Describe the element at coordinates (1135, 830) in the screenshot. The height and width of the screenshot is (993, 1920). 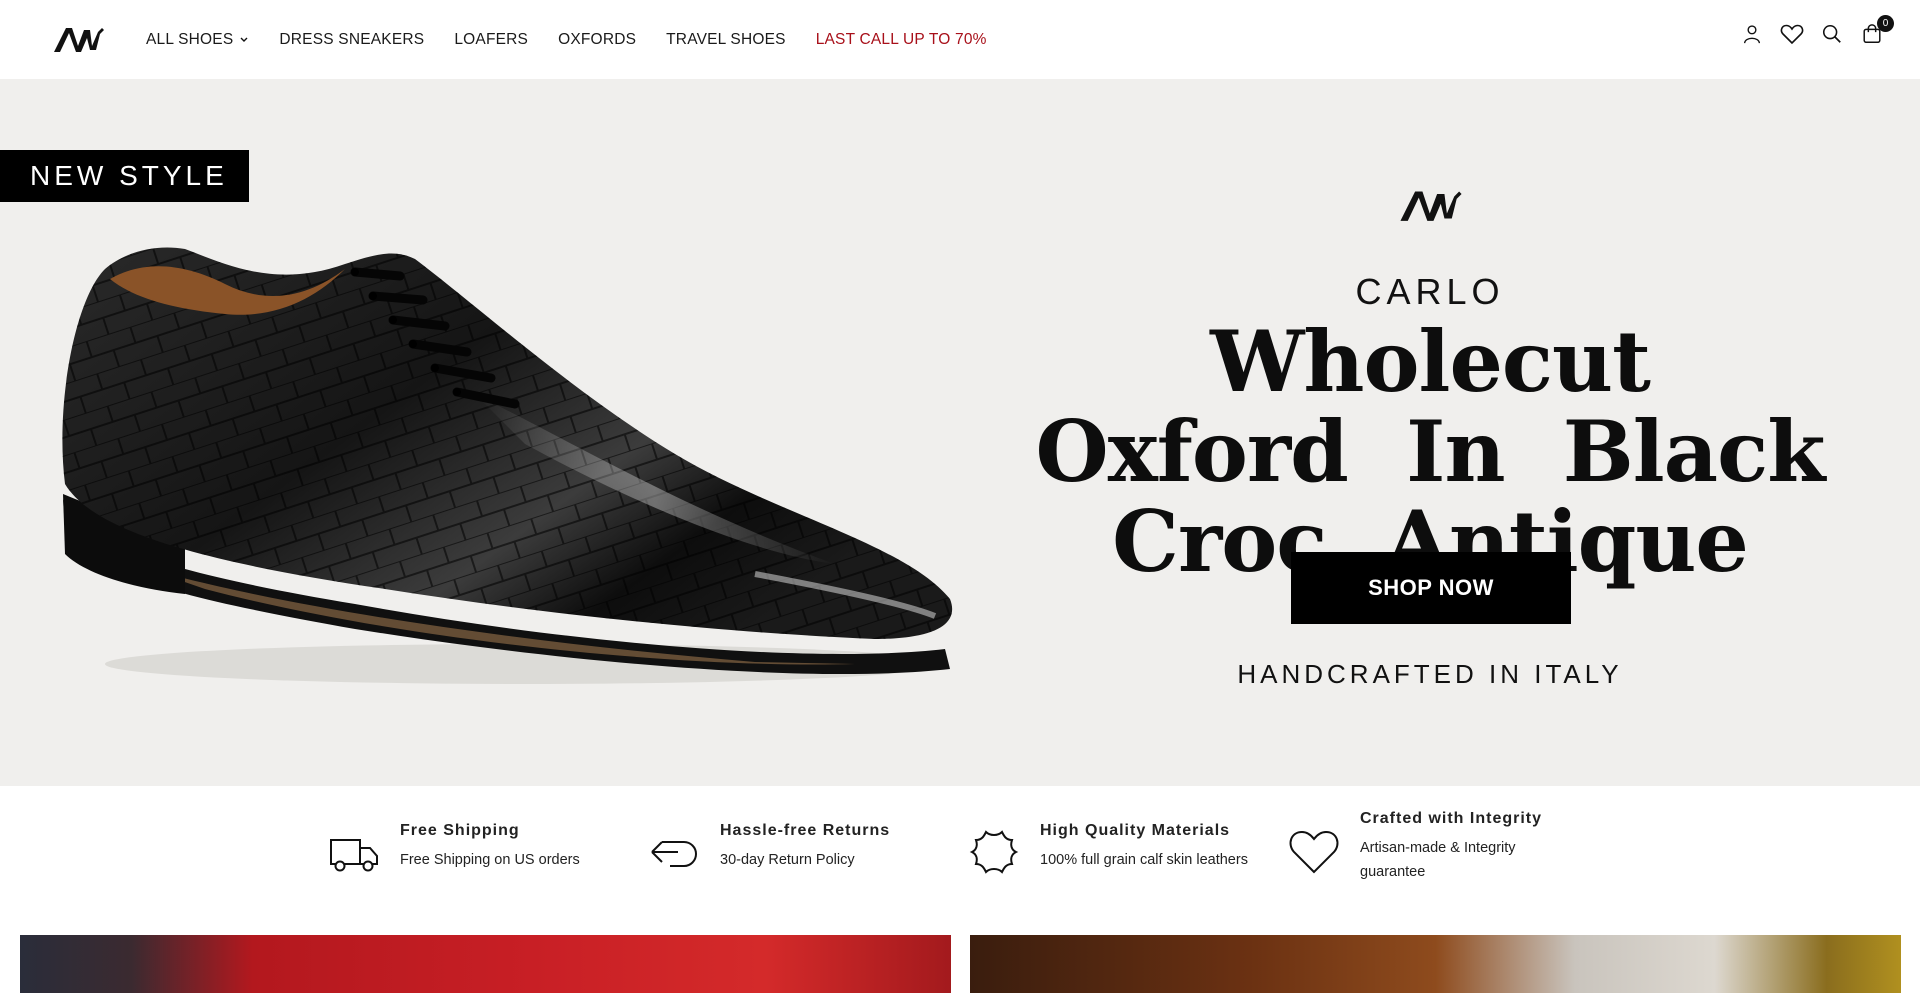
I see `feature-title: High Quality Materials` at that location.